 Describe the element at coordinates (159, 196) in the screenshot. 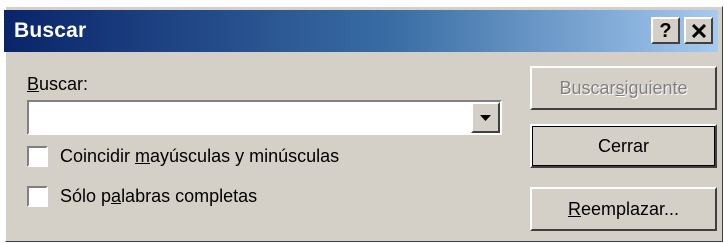

I see `whole-words-label: Sólo palabras completas` at that location.